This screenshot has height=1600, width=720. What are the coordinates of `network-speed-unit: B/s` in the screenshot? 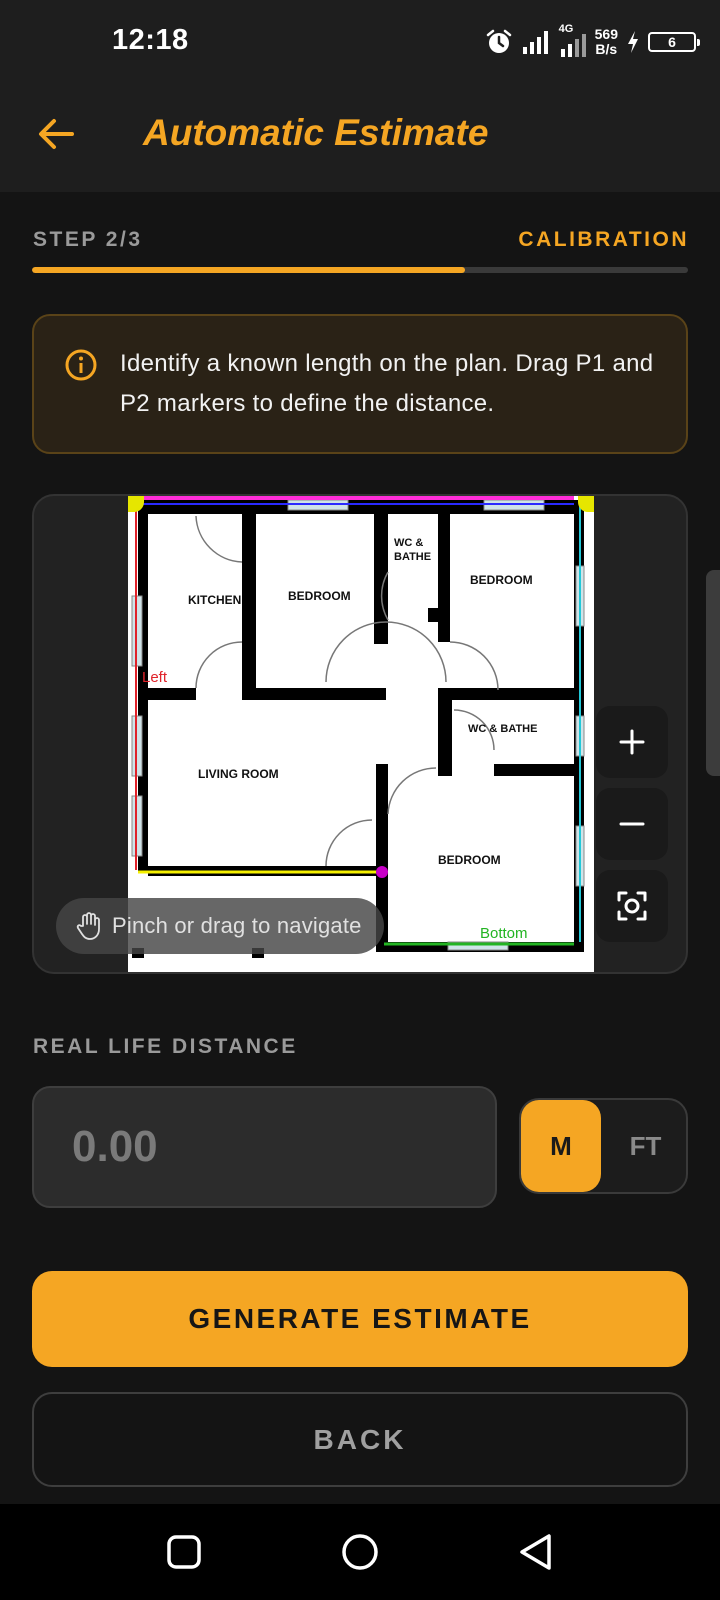 It's located at (606, 49).